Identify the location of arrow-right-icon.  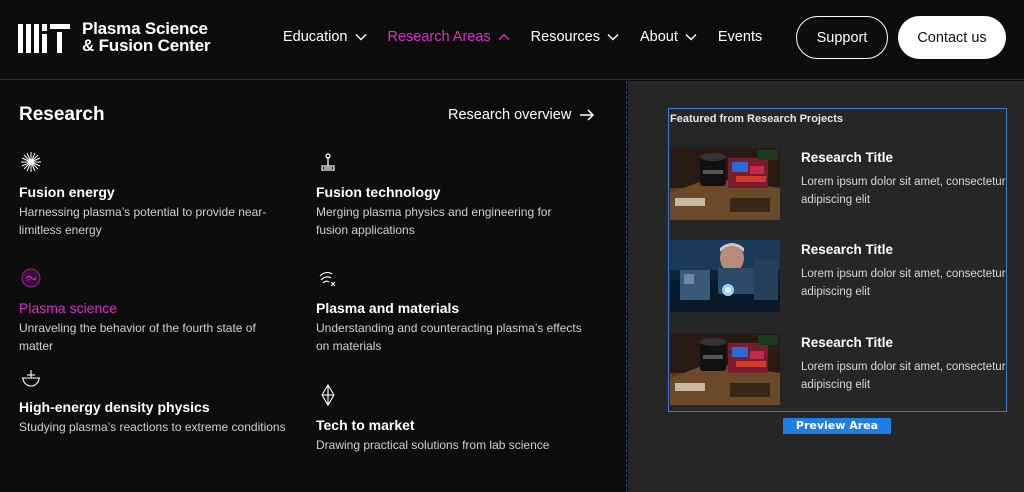
(587, 115).